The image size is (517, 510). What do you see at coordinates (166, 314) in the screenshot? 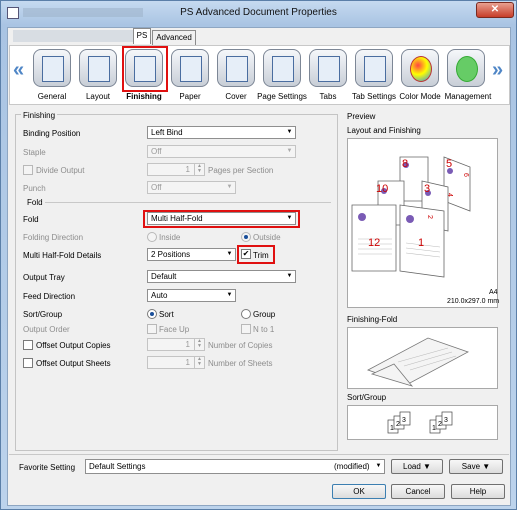
I see `sort-label: Sort` at bounding box center [166, 314].